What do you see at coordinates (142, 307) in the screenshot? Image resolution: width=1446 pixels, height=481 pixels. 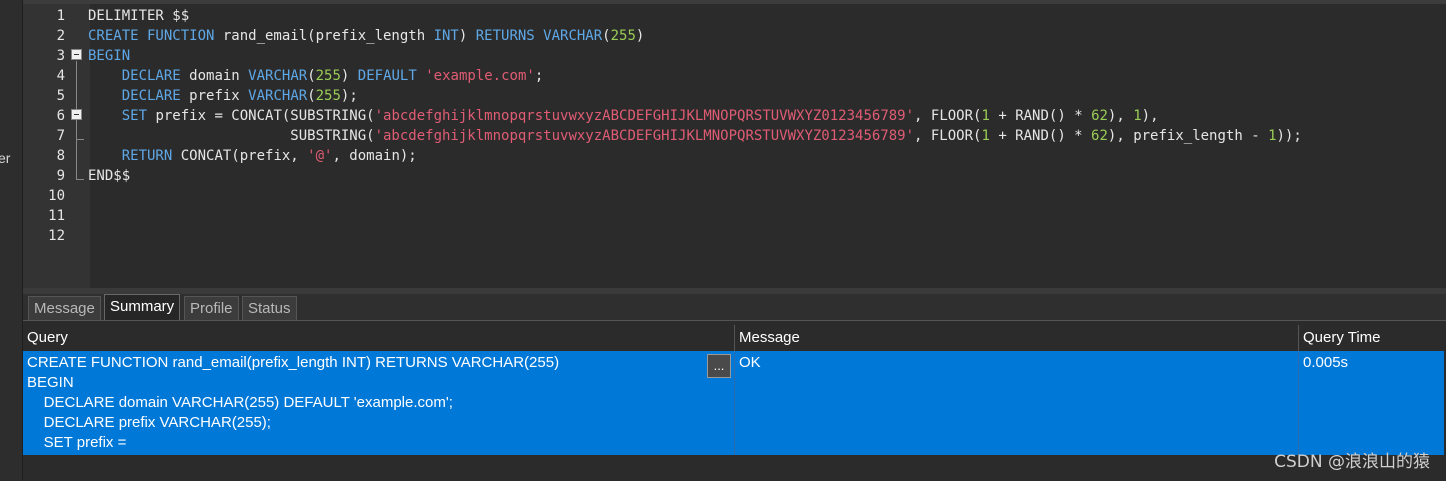 I see `tab-summary: Summary` at bounding box center [142, 307].